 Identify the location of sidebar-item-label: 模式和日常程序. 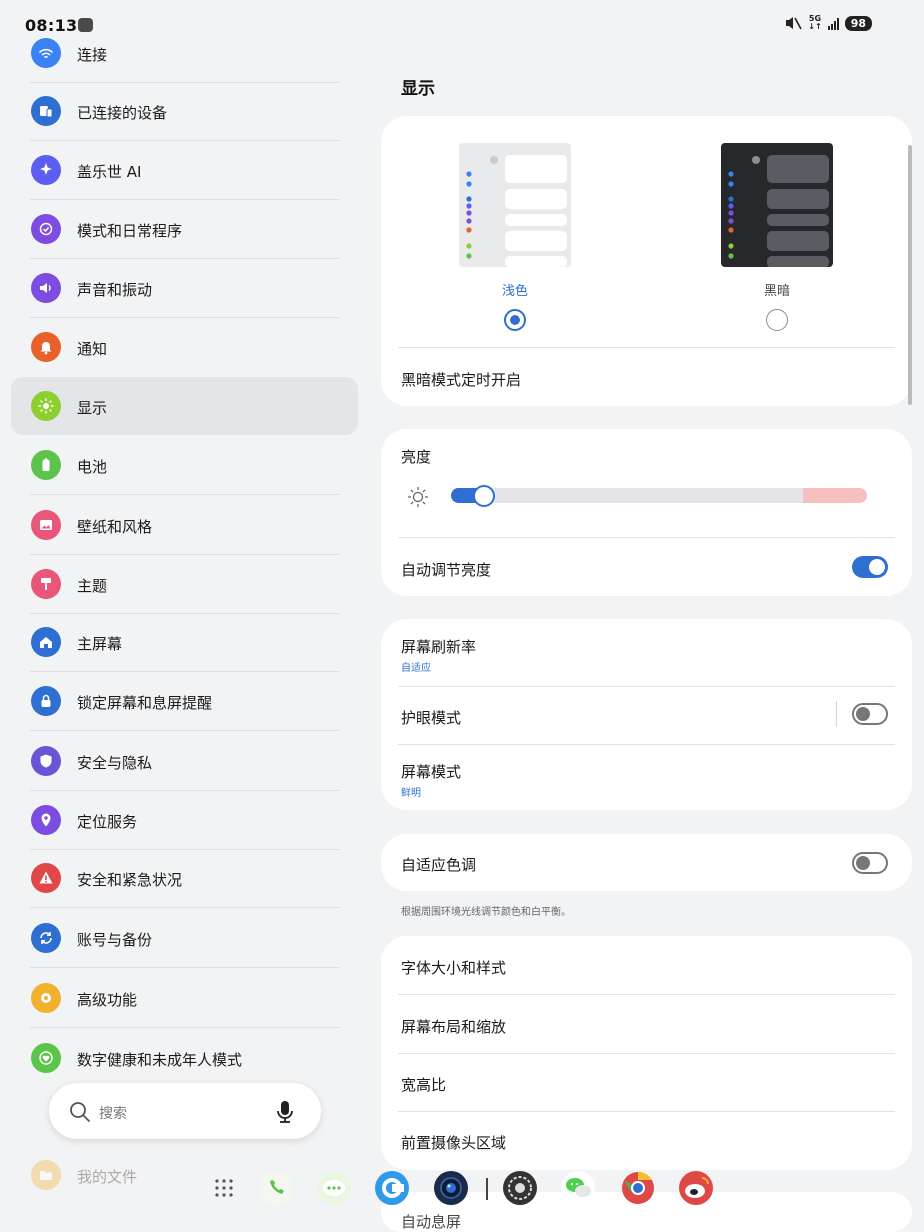
(130, 231).